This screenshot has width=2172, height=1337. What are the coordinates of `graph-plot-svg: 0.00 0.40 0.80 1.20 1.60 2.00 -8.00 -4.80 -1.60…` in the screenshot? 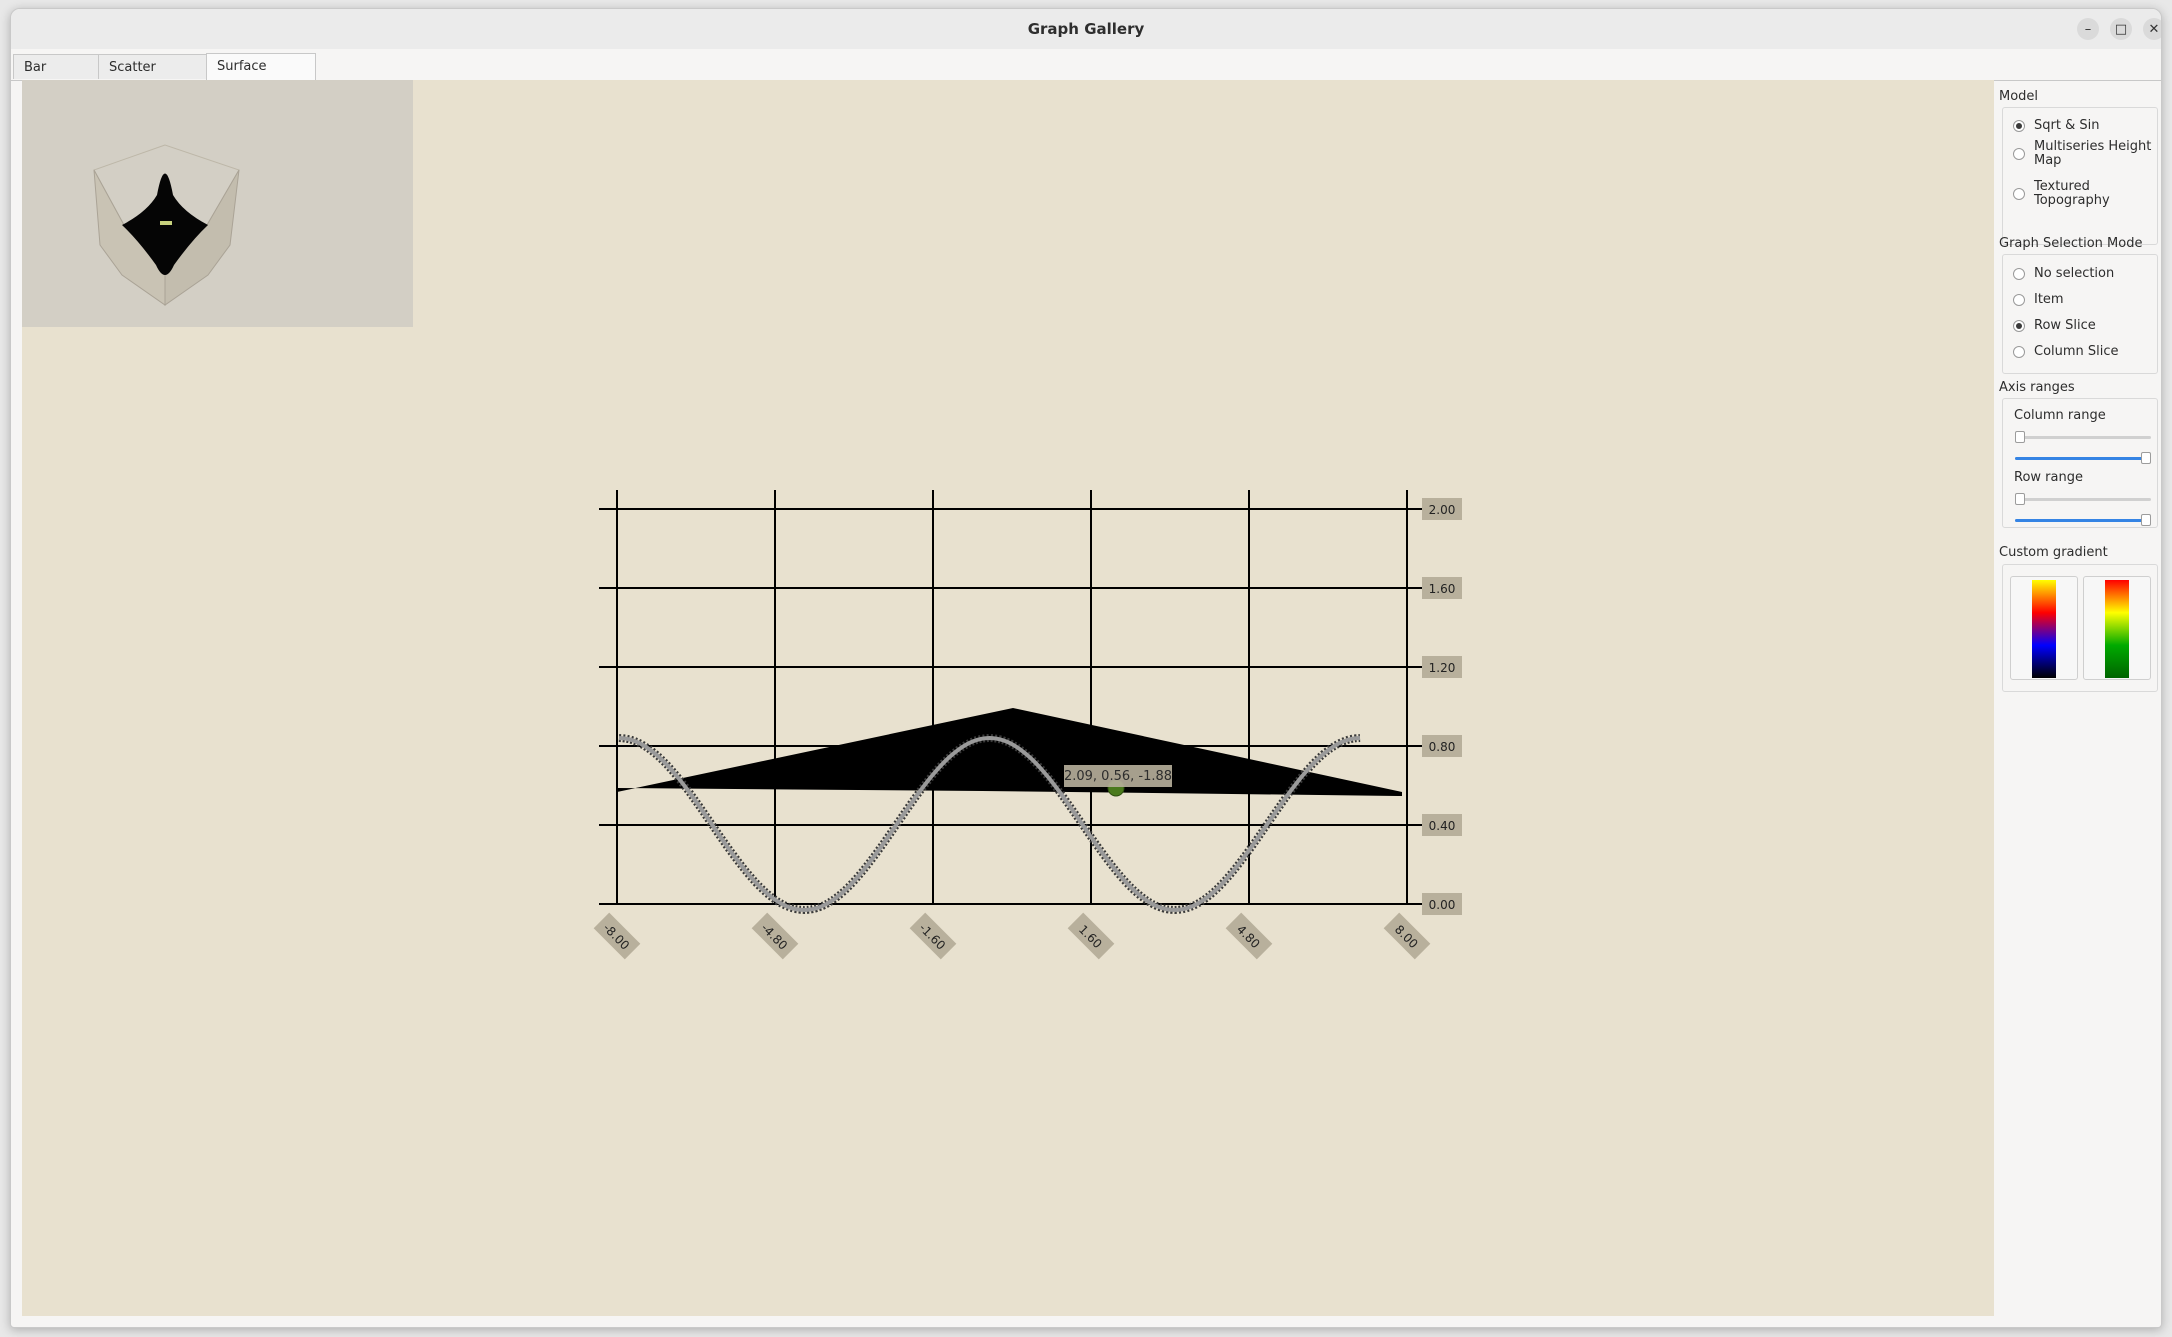 It's located at (1027, 725).